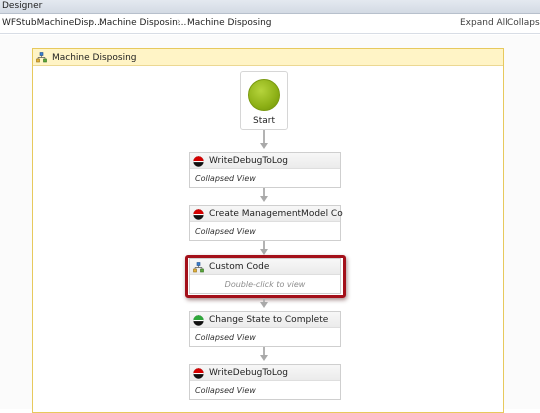 This screenshot has height=413, width=540. What do you see at coordinates (22, 6) in the screenshot?
I see `designer-title: Designer` at bounding box center [22, 6].